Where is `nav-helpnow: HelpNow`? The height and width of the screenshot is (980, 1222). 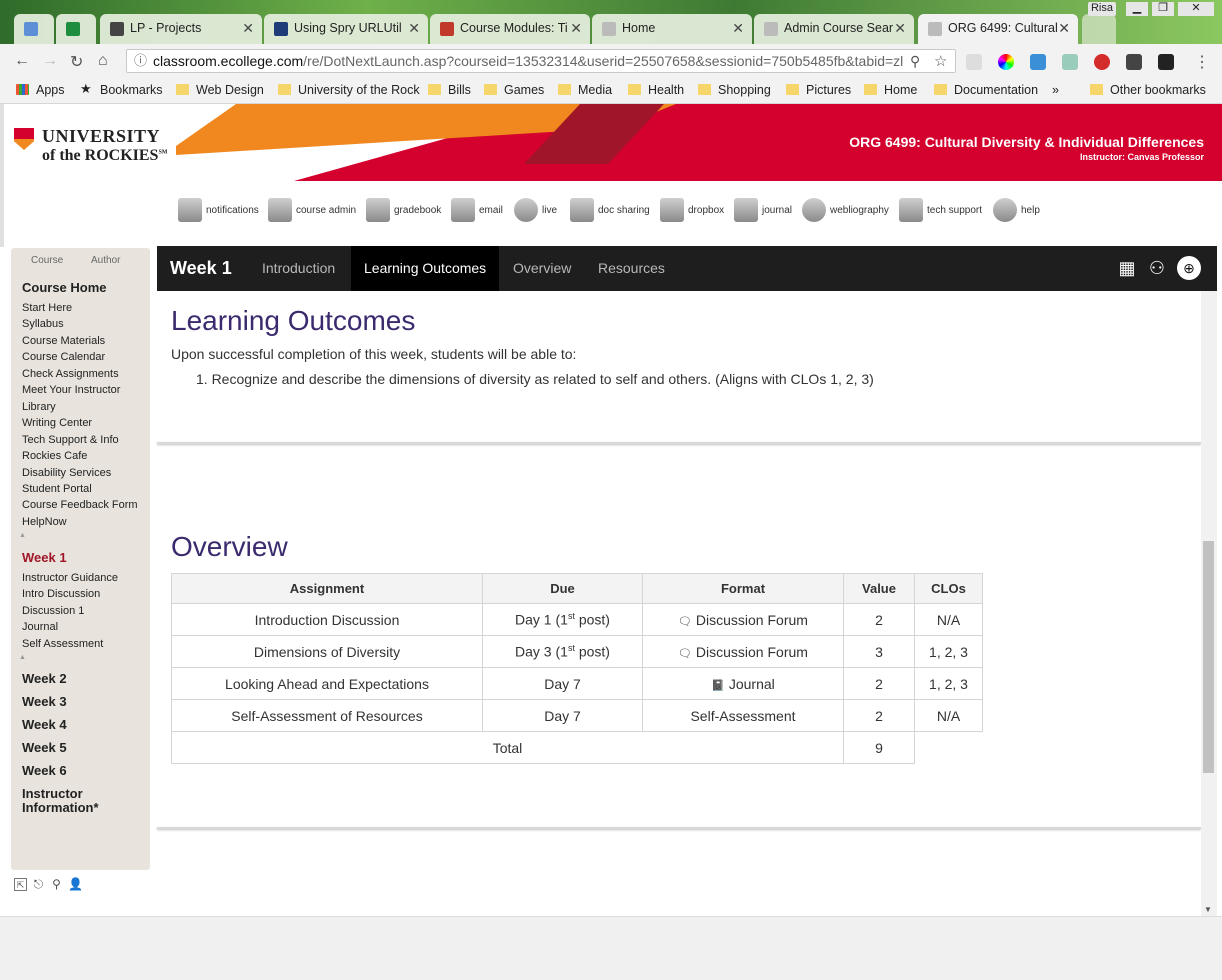
nav-helpnow: HelpNow is located at coordinates (44, 522).